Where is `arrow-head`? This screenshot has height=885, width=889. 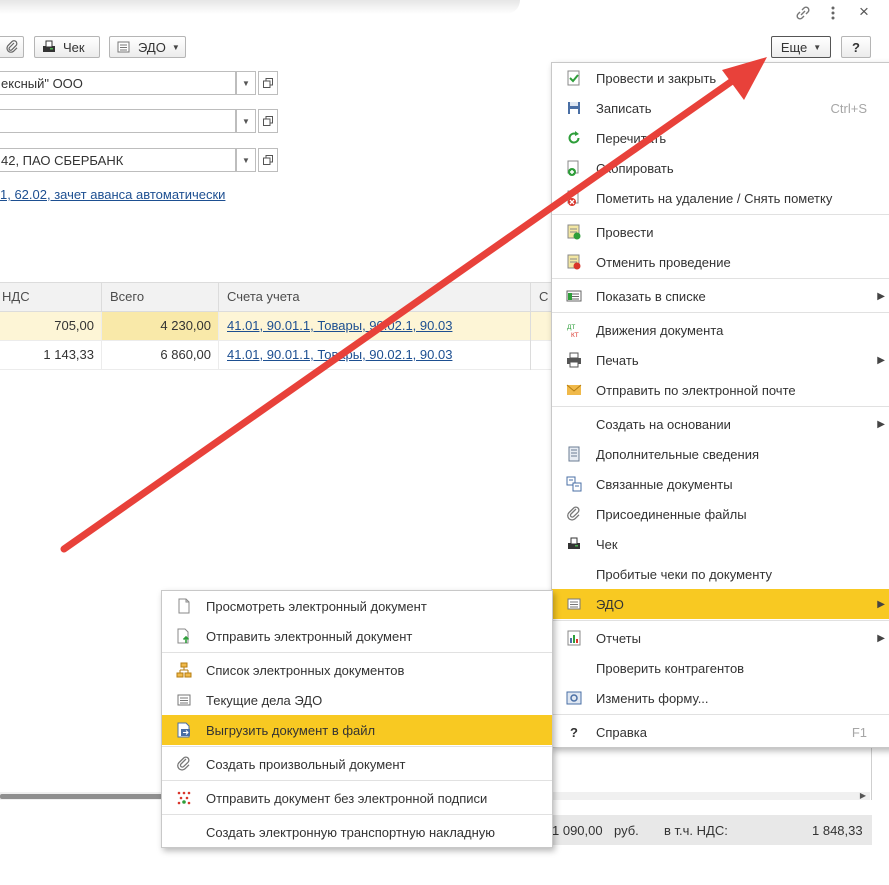 arrow-head is located at coordinates (744, 78).